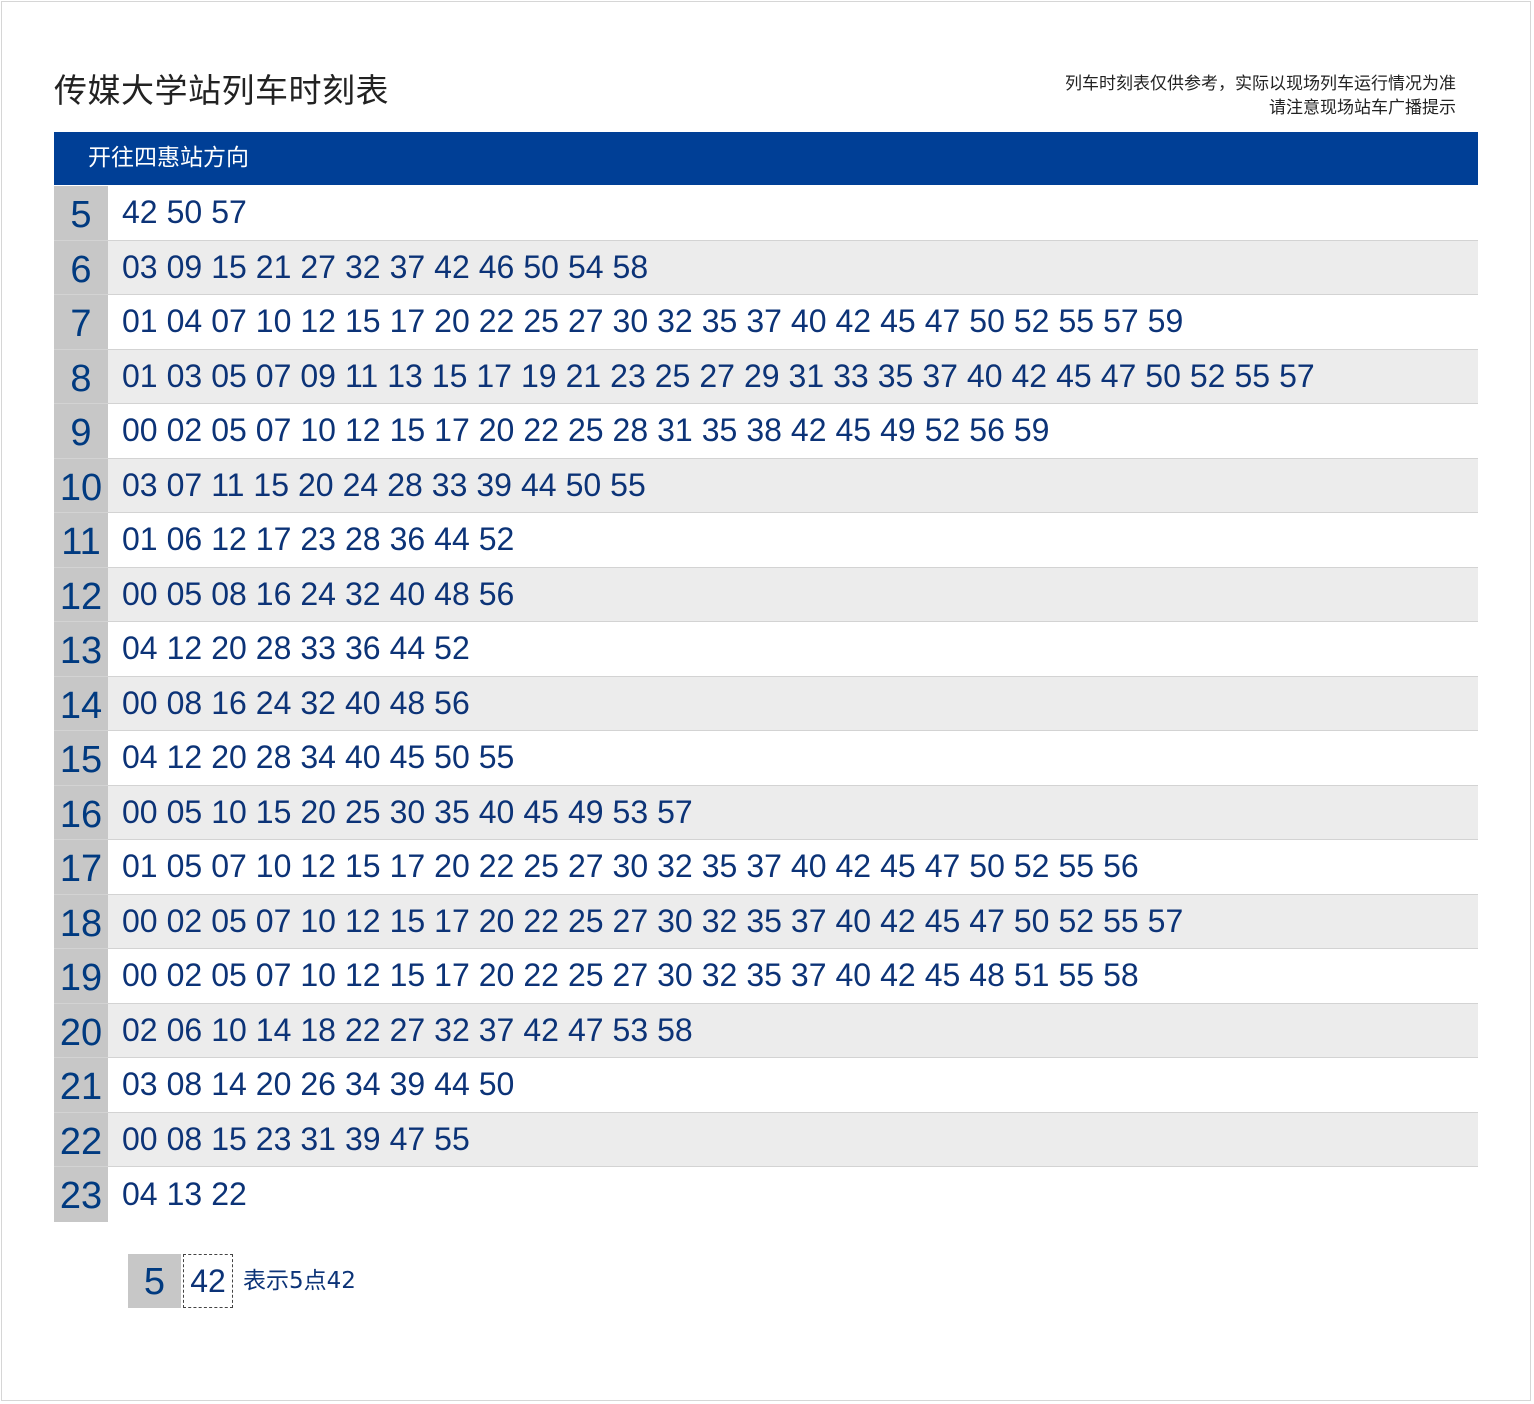 Image resolution: width=1534 pixels, height=1404 pixels. I want to click on departure-minute: 39, so click(362, 1138).